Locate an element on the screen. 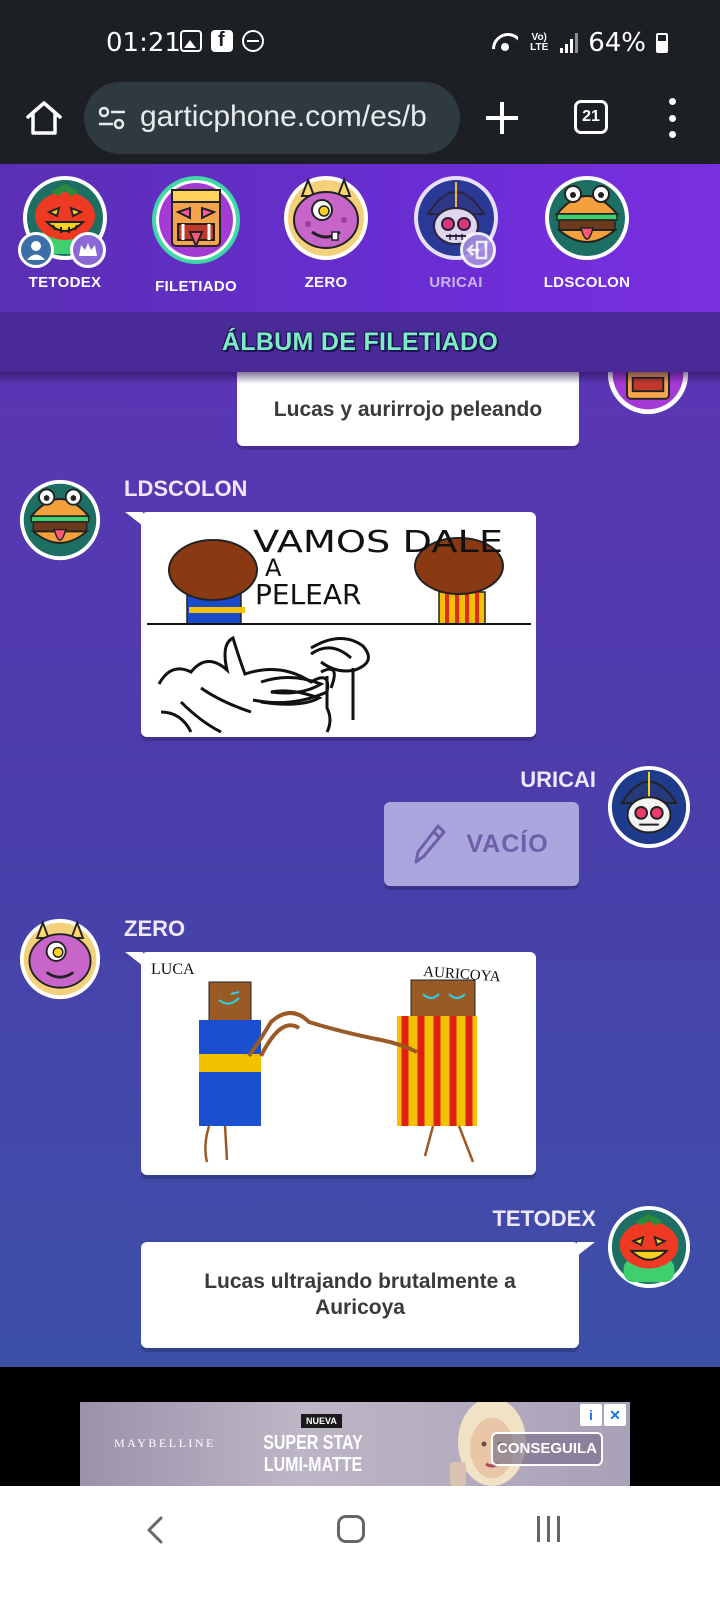  system-navigation-bar is located at coordinates (360, 1543).